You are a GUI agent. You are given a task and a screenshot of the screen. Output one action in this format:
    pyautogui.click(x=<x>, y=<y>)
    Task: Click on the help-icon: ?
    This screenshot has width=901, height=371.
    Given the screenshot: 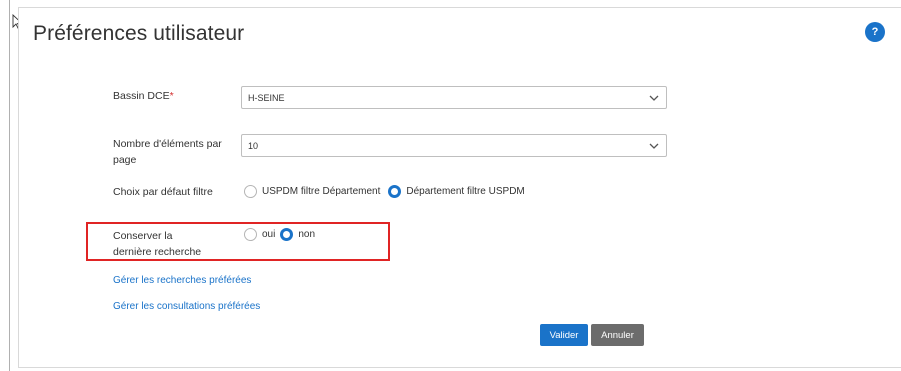 What is the action you would take?
    pyautogui.click(x=875, y=32)
    